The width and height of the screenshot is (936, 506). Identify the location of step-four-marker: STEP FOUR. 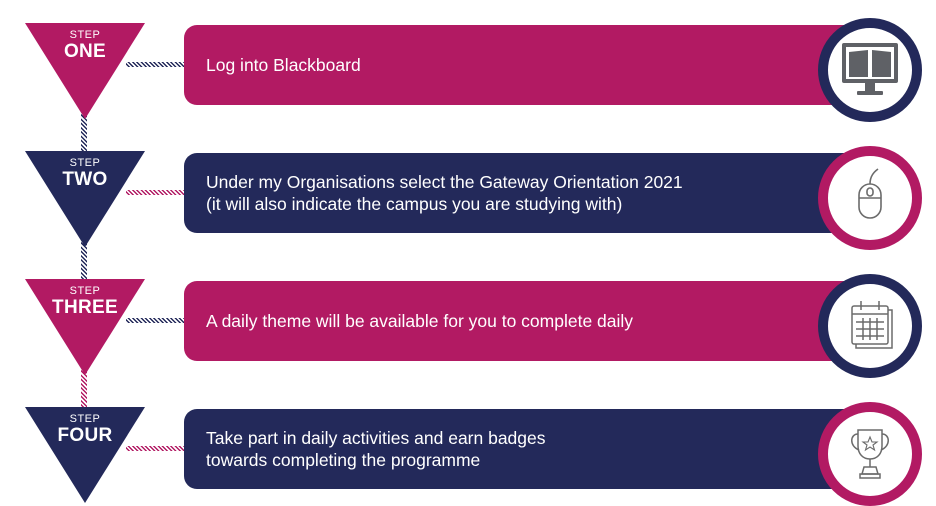
(85, 455).